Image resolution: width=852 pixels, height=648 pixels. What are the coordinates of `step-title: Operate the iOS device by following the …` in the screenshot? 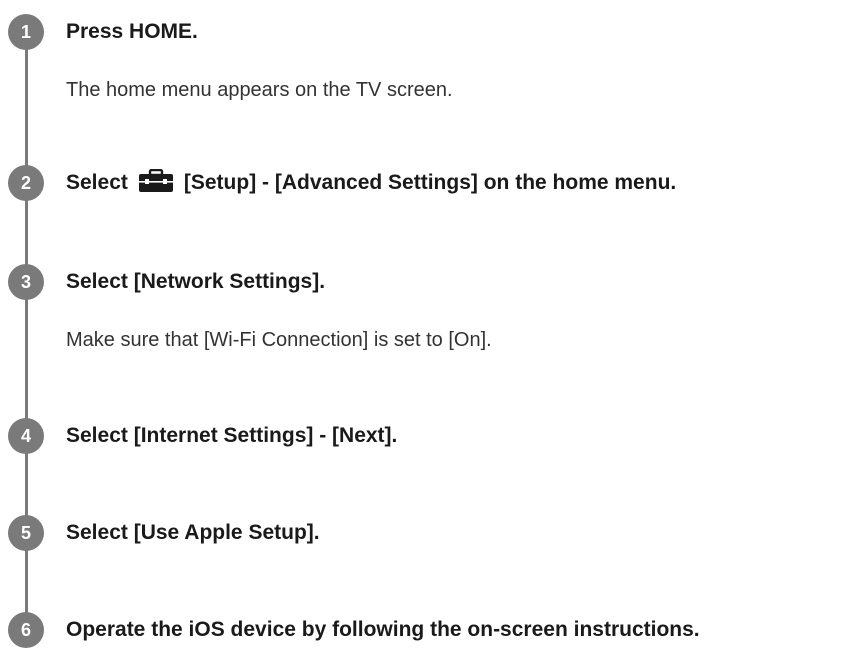 It's located at (383, 629).